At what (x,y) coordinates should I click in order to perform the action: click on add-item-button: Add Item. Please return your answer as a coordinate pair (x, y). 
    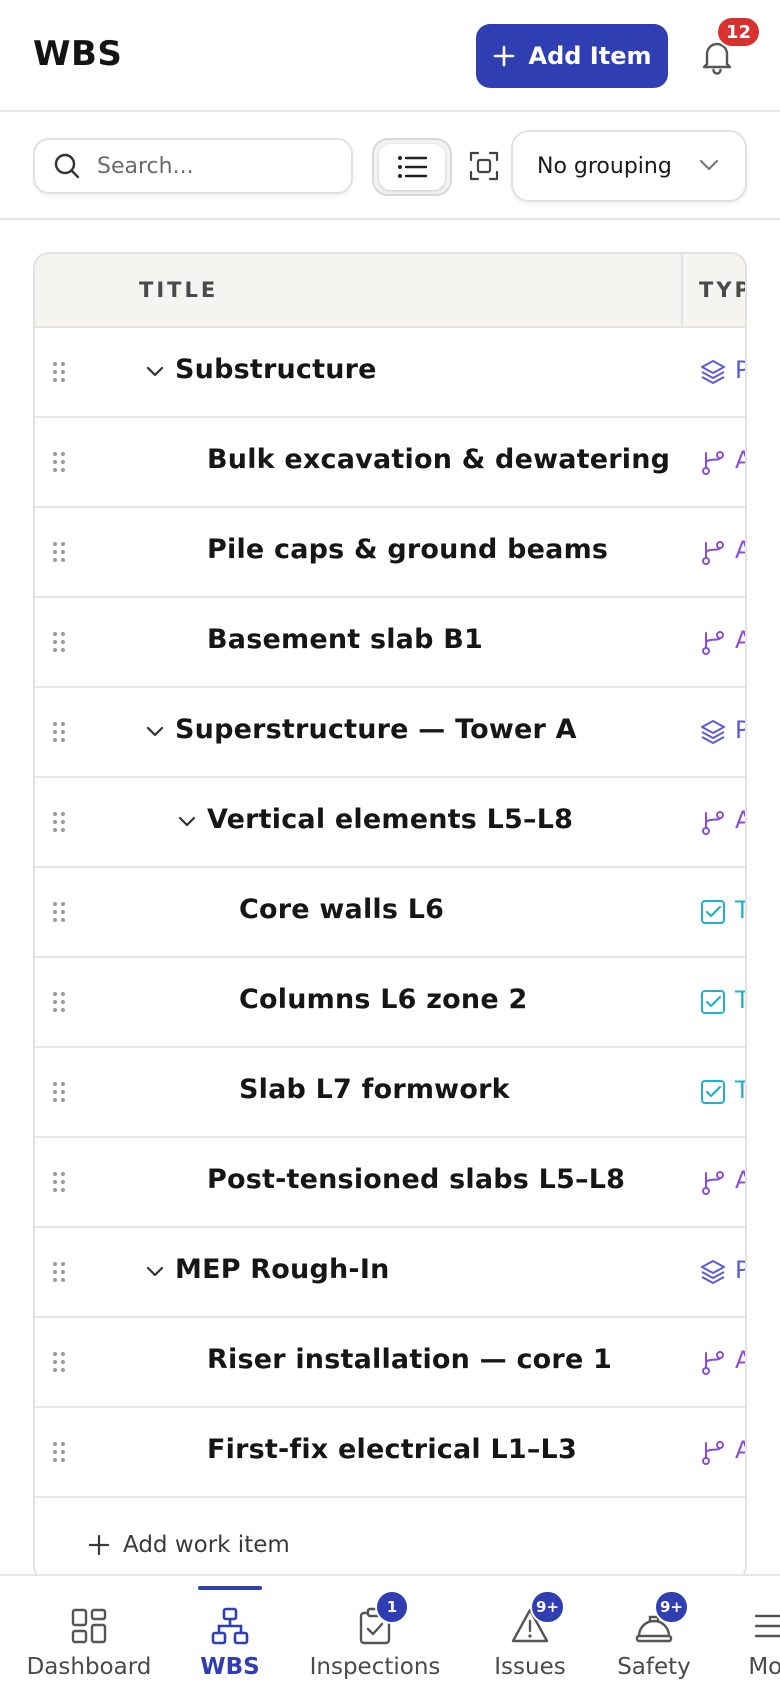
    Looking at the image, I should click on (572, 56).